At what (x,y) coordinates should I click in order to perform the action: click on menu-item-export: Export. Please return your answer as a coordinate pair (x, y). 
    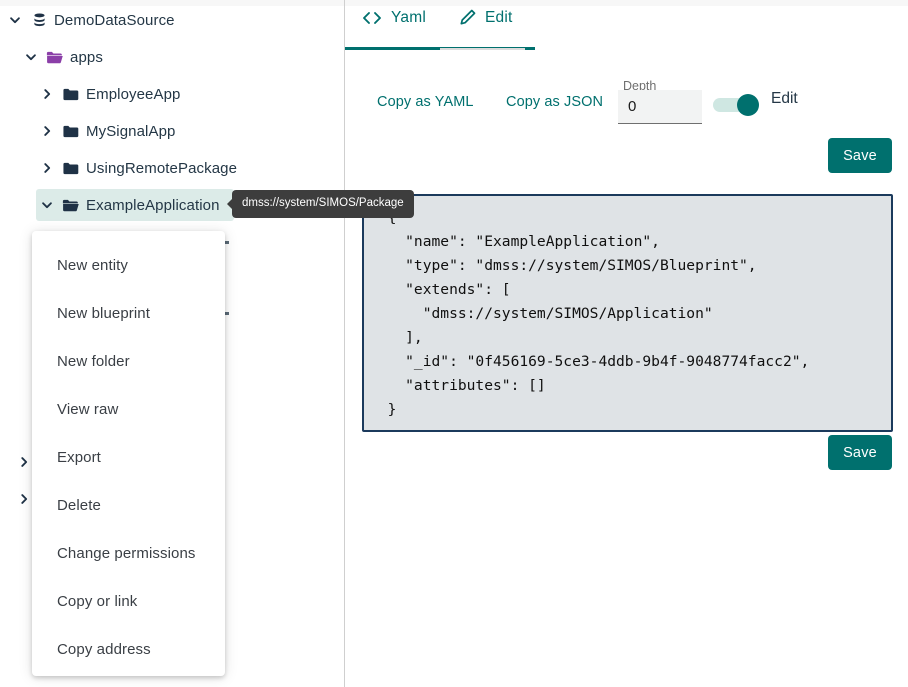
    Looking at the image, I should click on (128, 457).